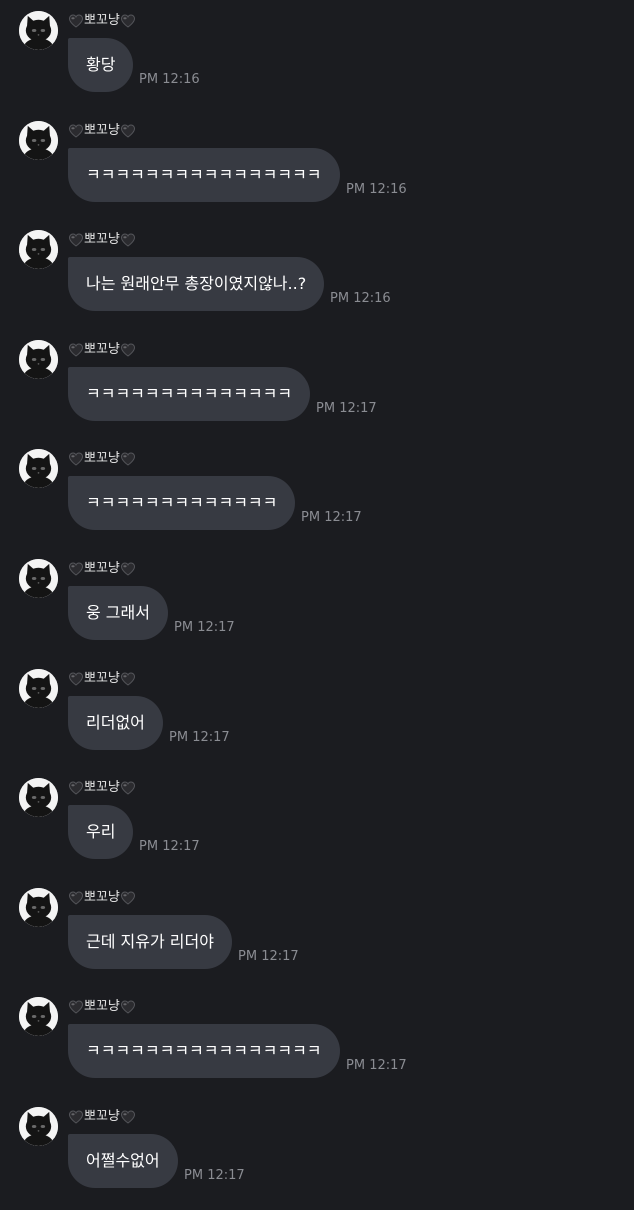  Describe the element at coordinates (317, 59) in the screenshot. I see `message-row: 뽀꼬냥황당 PM 12:16` at that location.